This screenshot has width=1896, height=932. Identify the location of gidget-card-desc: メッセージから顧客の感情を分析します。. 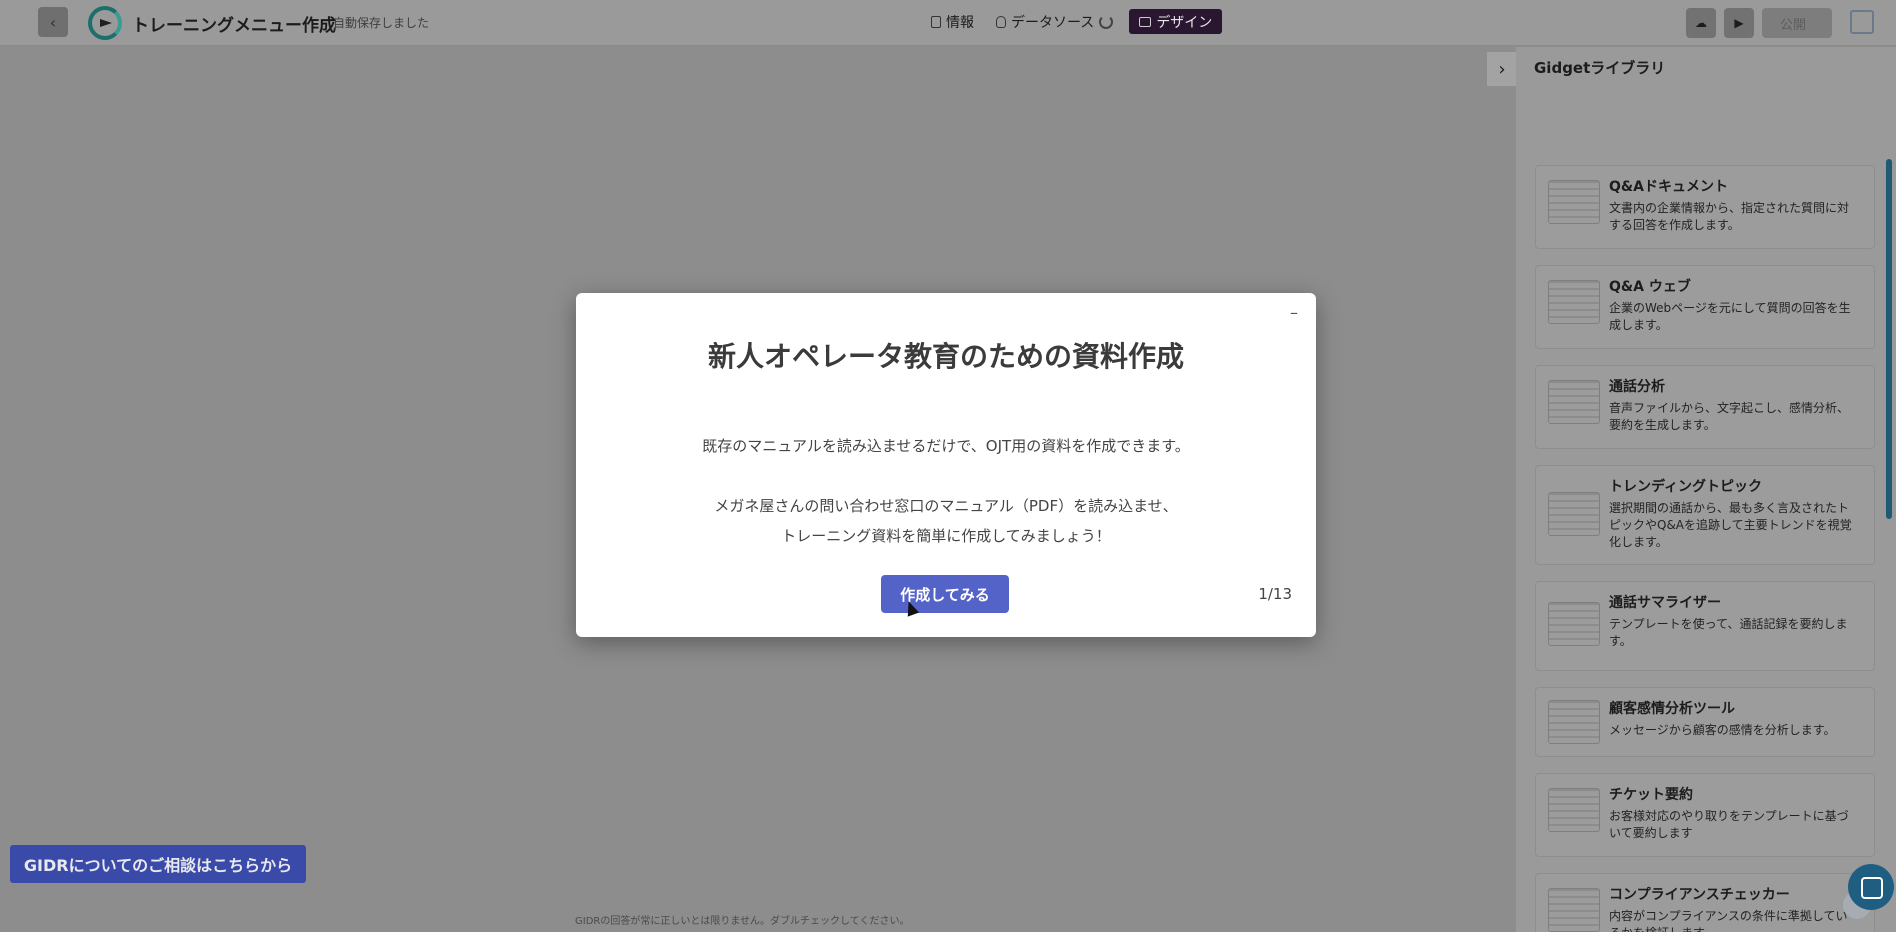
(1722, 730).